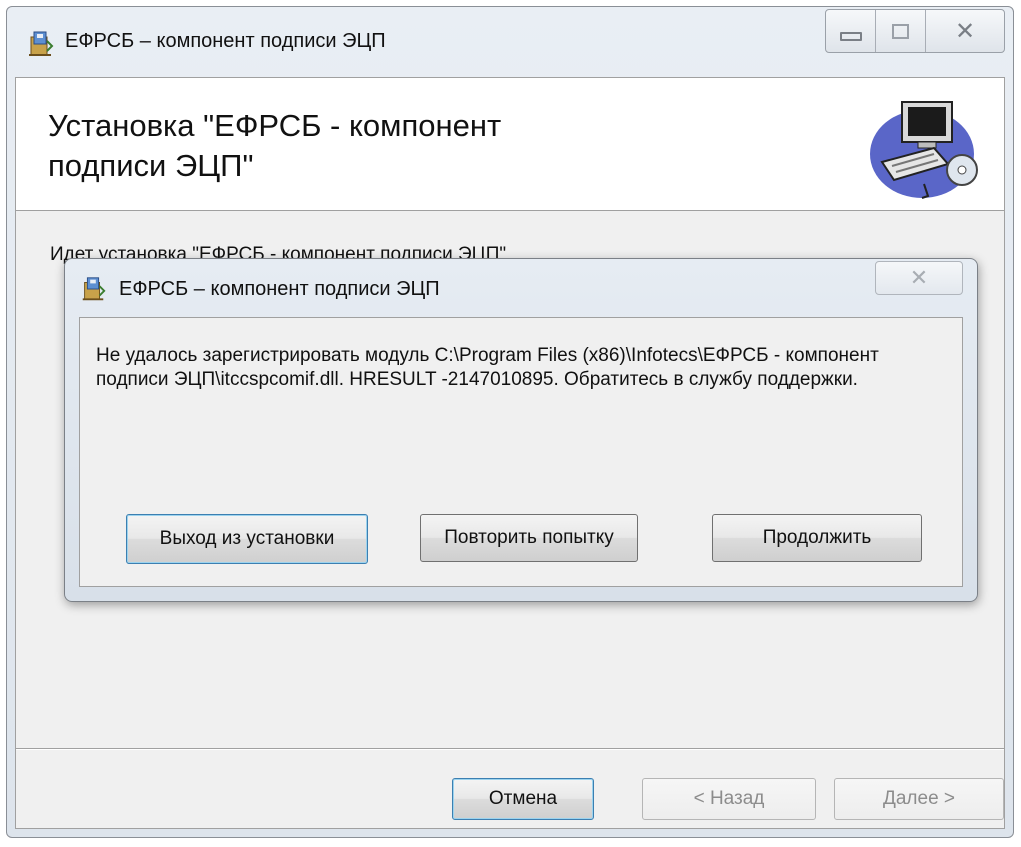  I want to click on cancel-button: Отмена, so click(523, 799).